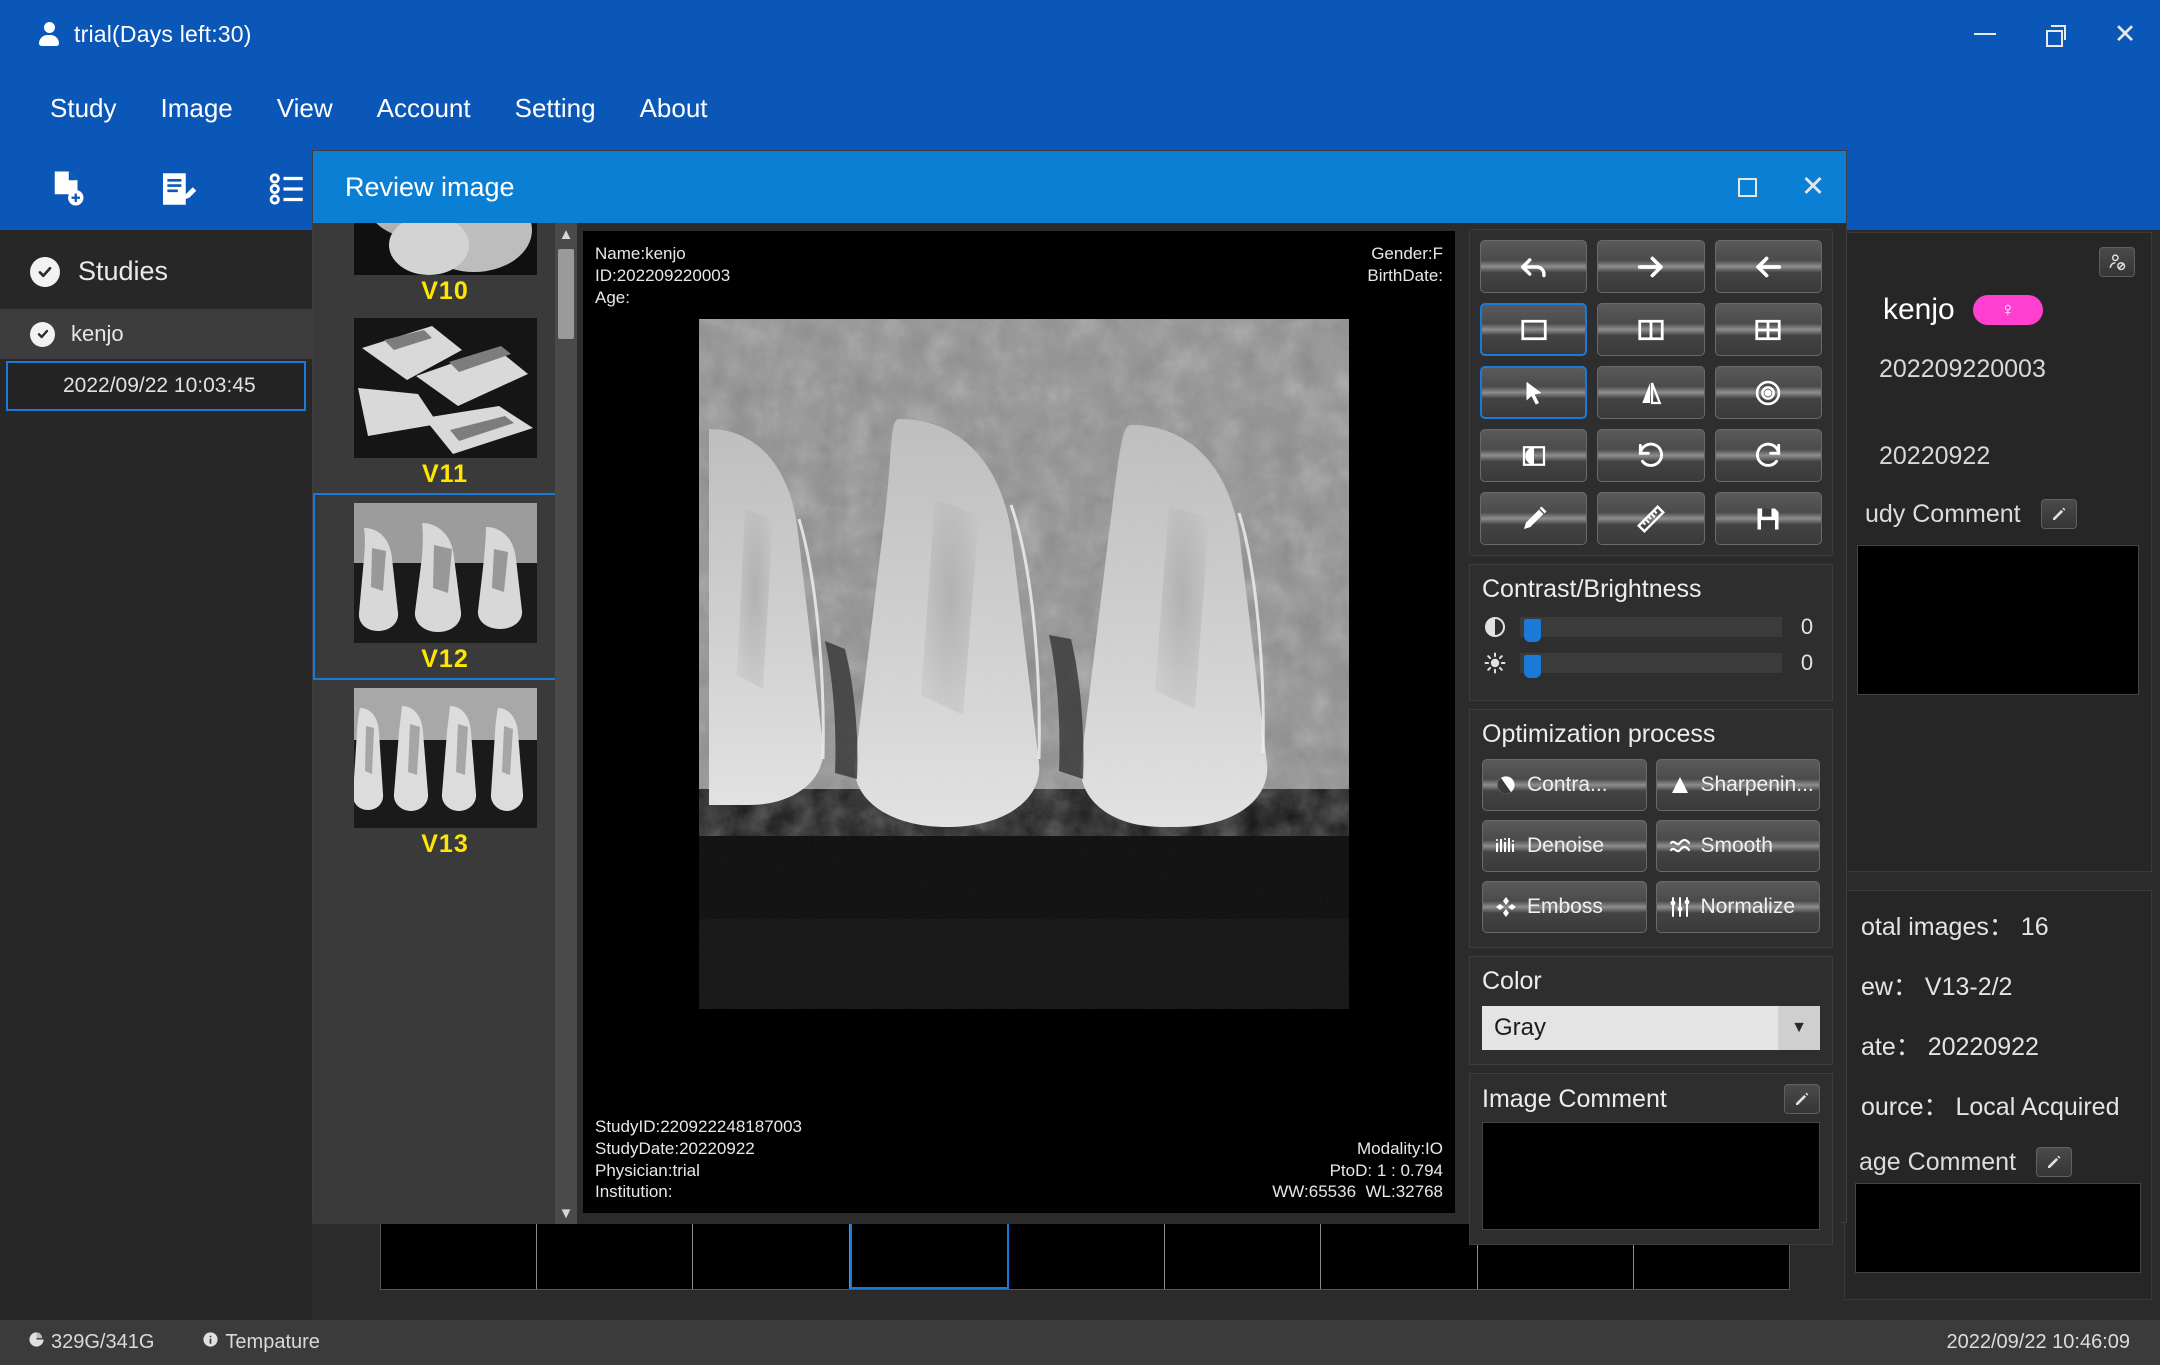  What do you see at coordinates (1651, 1176) in the screenshot?
I see `image-comment-input` at bounding box center [1651, 1176].